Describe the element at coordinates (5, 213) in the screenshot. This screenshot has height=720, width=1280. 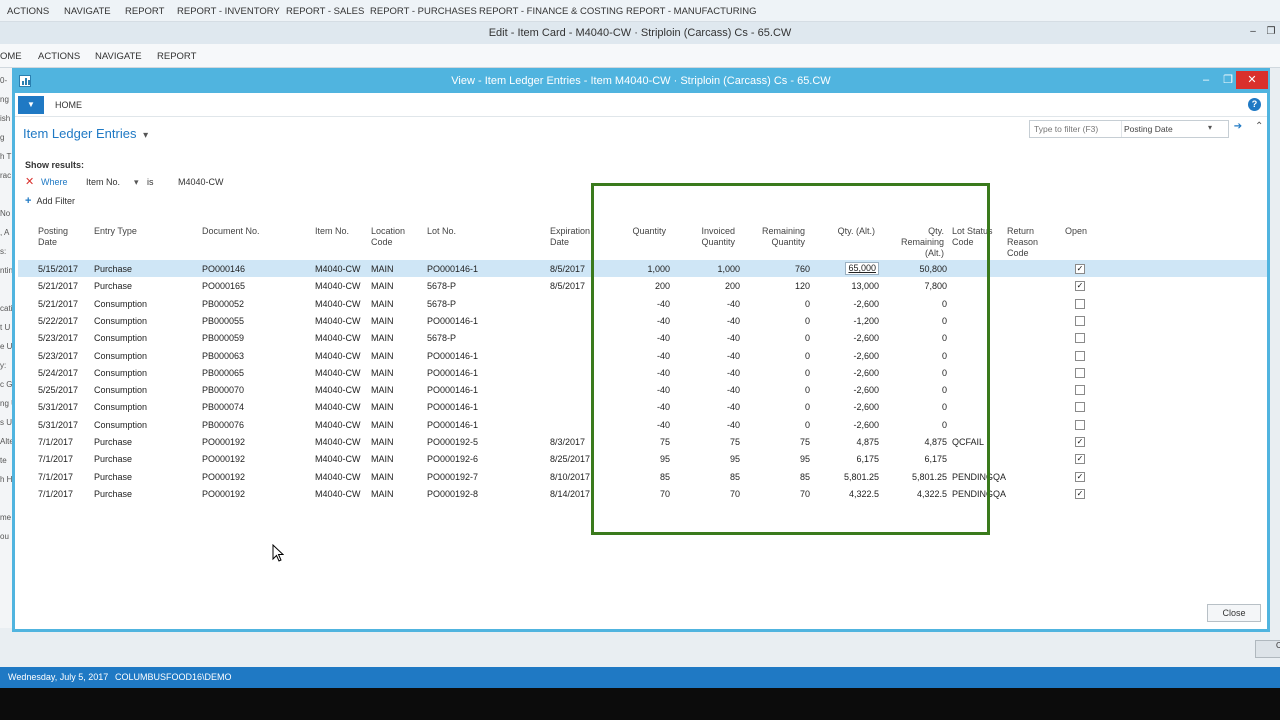
I see `background-fragment-text: No` at that location.